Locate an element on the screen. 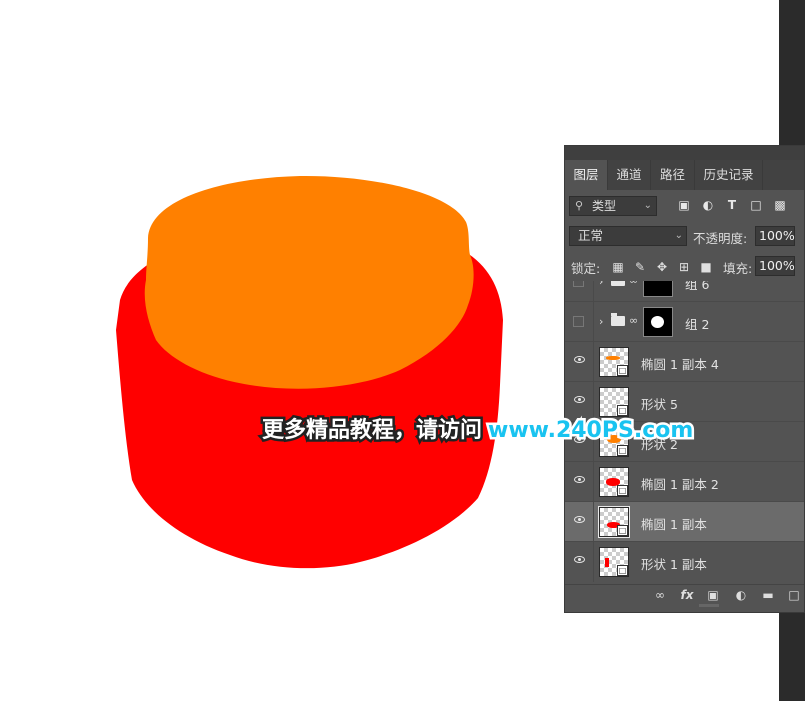  opacity-label: 不透明度: is located at coordinates (720, 238).